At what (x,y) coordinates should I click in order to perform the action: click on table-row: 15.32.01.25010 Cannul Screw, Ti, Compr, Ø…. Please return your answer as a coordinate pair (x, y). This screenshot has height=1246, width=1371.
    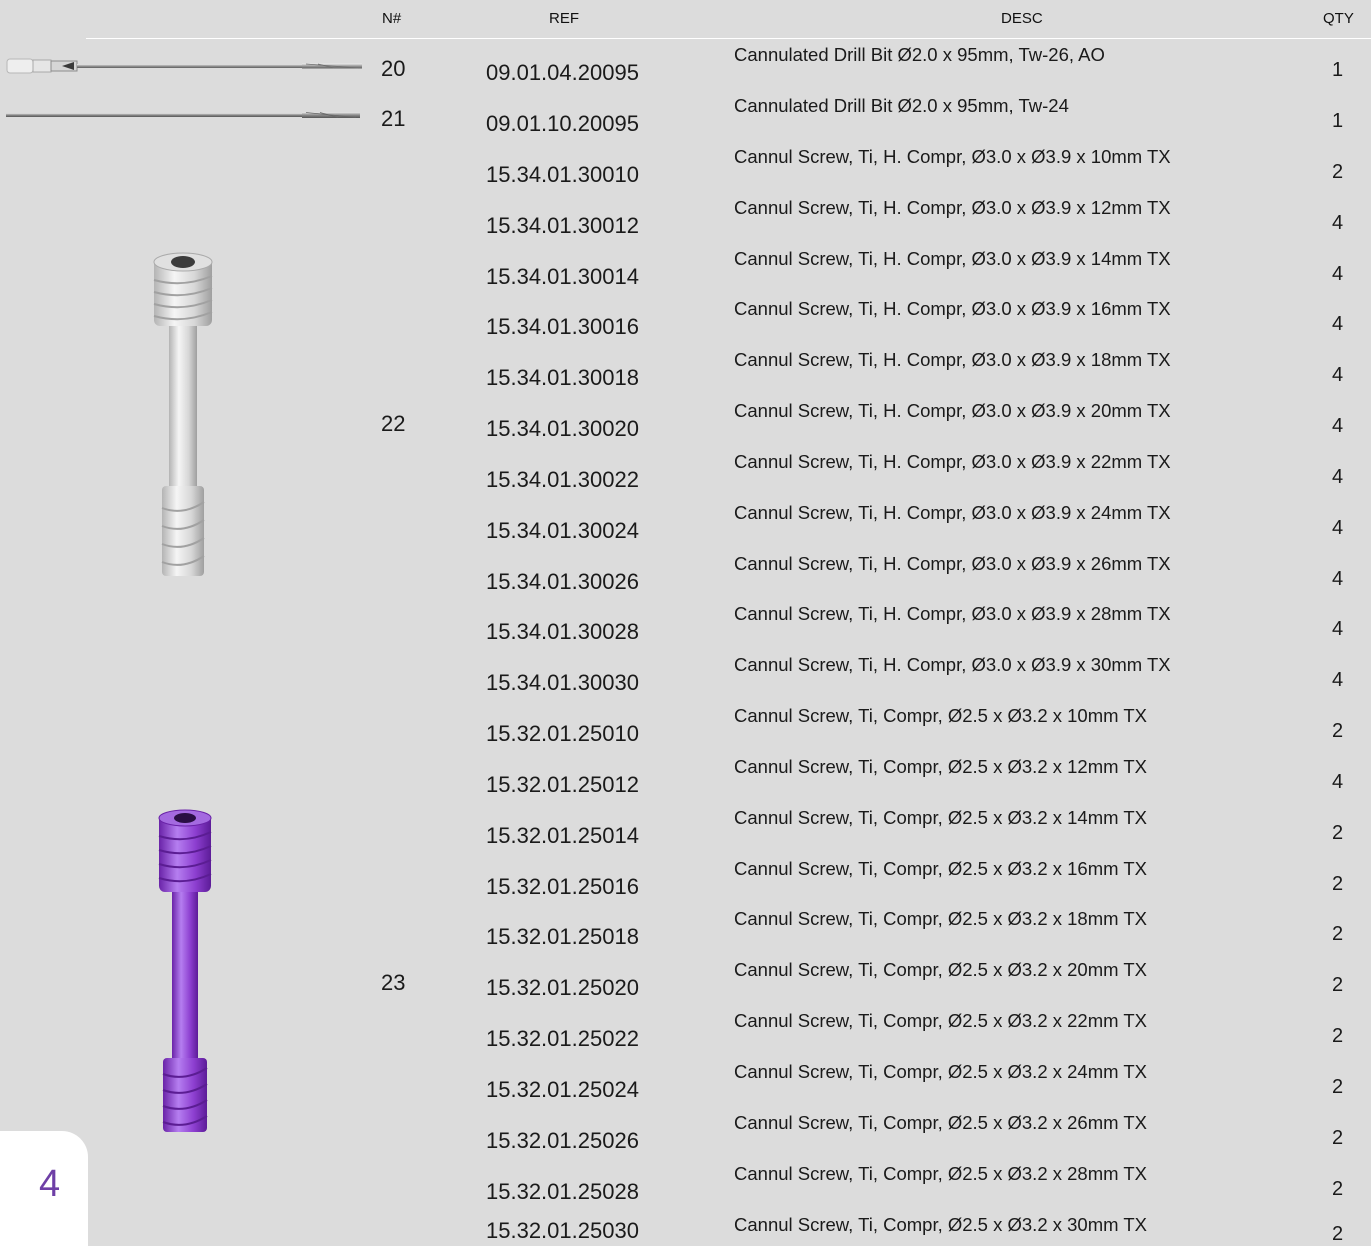
    Looking at the image, I should click on (685, 730).